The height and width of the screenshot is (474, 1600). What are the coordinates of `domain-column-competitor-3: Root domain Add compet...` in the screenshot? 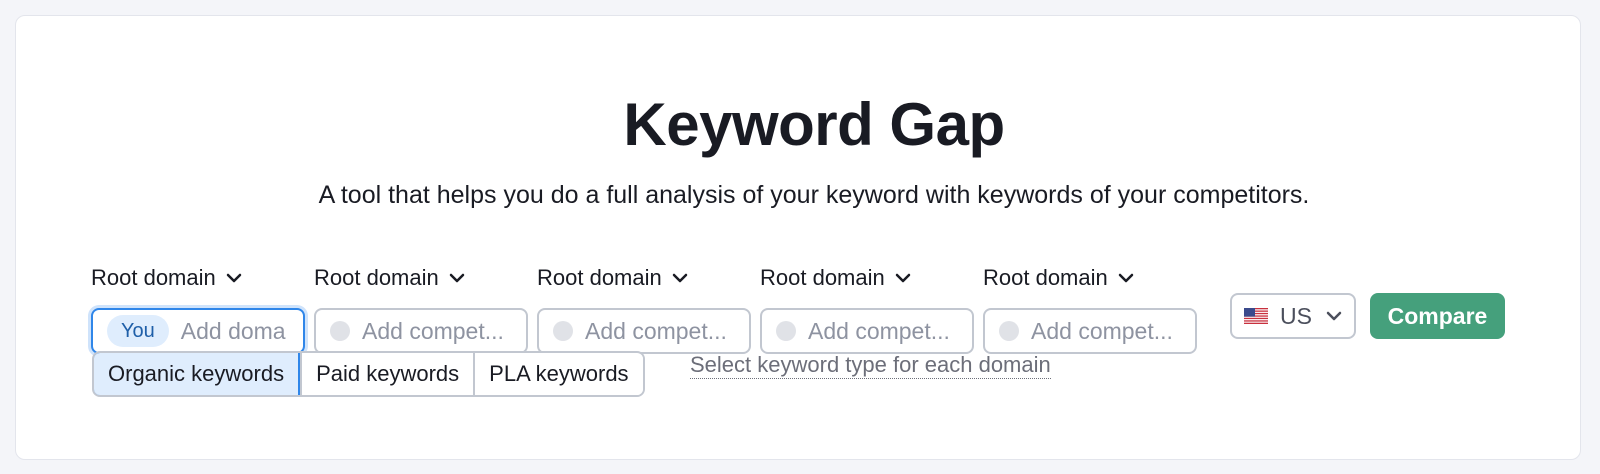 It's located at (867, 309).